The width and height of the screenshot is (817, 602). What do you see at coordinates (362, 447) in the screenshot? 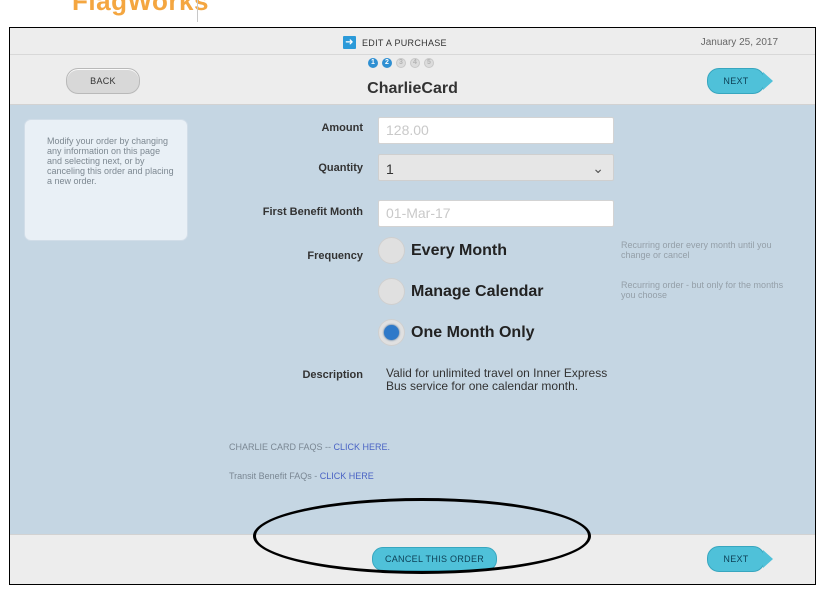
I see `charlie-card-faq-link: CLICK HERE.` at bounding box center [362, 447].